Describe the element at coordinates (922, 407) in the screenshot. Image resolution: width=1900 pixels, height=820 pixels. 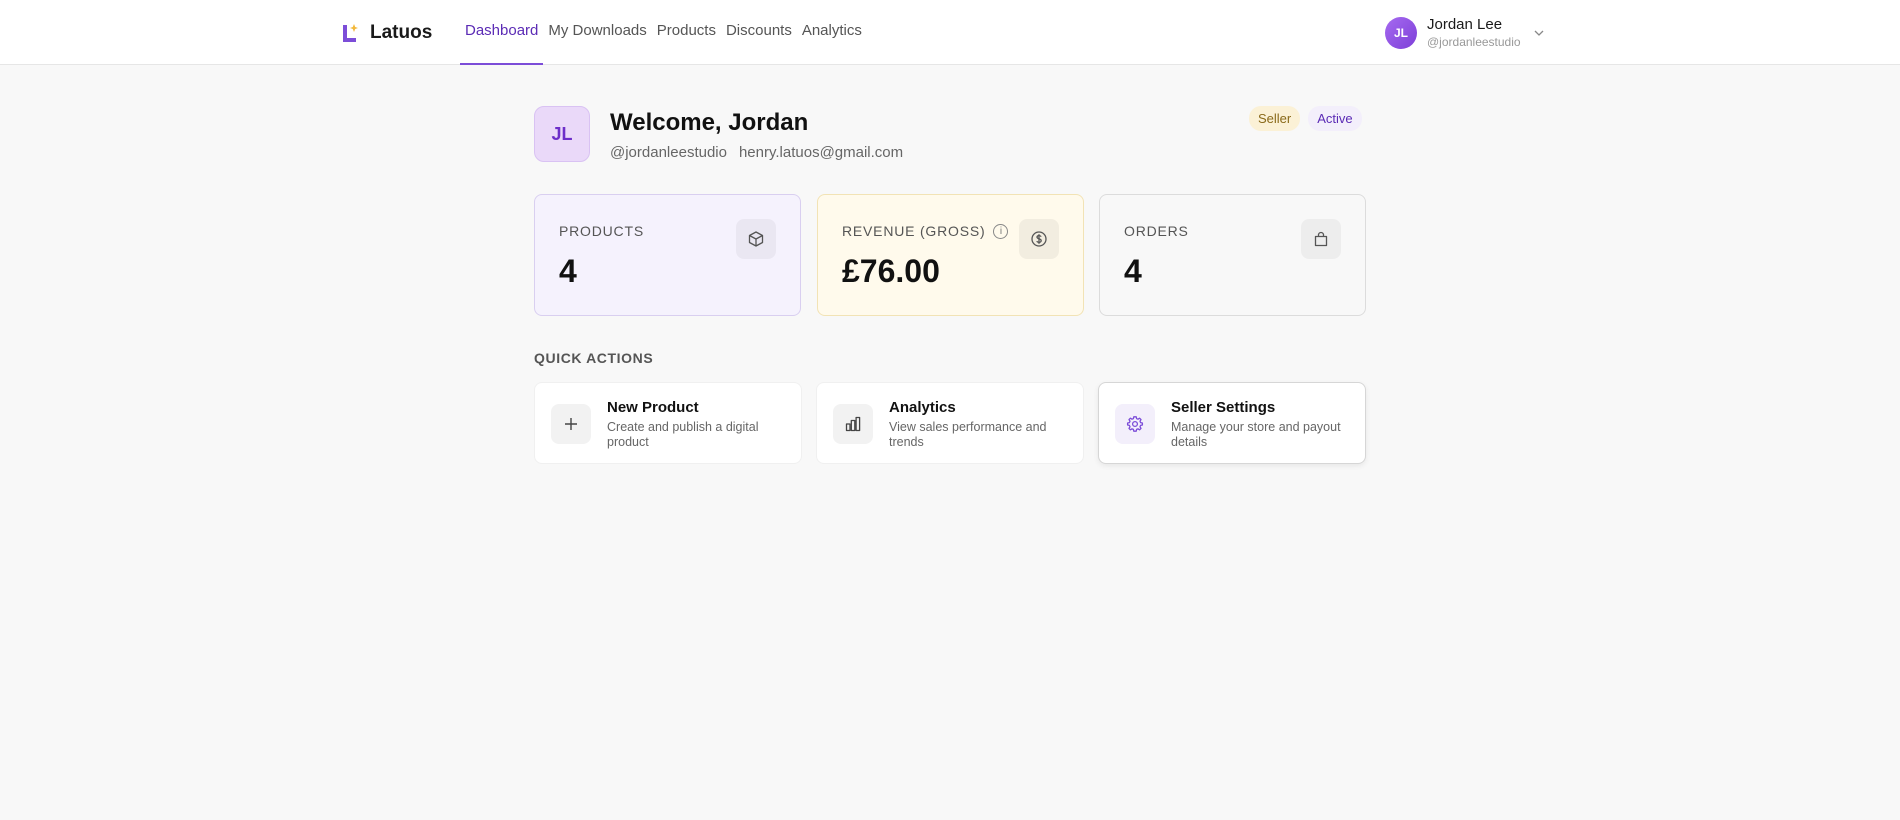
I see `action-title: Analytics` at that location.